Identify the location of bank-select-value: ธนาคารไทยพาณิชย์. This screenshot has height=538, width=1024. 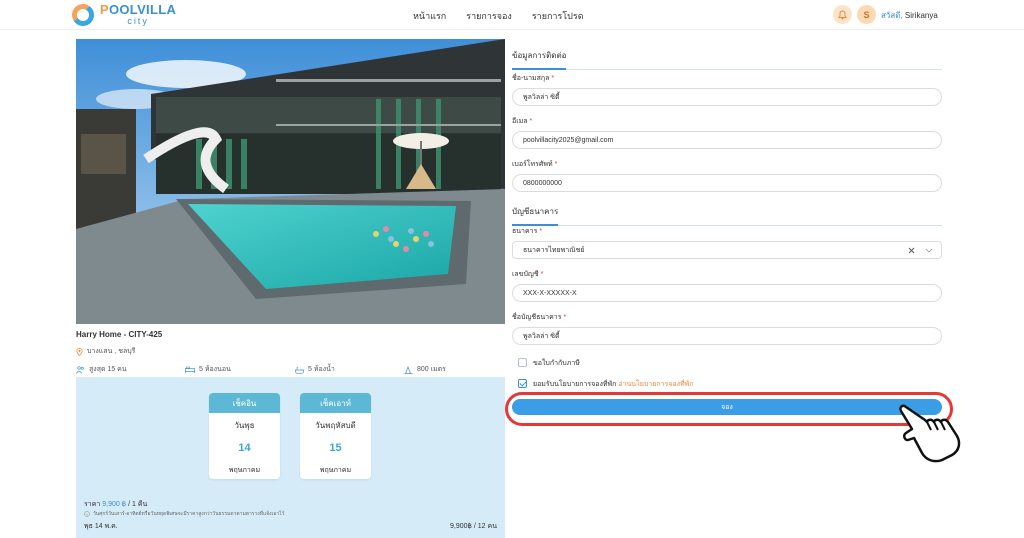
(554, 250).